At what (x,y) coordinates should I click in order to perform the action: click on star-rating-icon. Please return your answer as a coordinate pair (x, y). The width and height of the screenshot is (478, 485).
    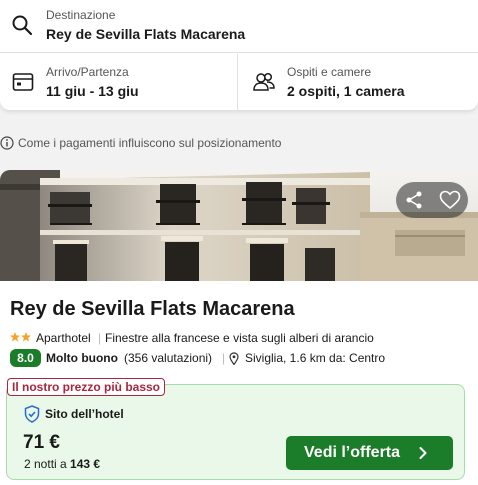
    Looking at the image, I should click on (20, 337).